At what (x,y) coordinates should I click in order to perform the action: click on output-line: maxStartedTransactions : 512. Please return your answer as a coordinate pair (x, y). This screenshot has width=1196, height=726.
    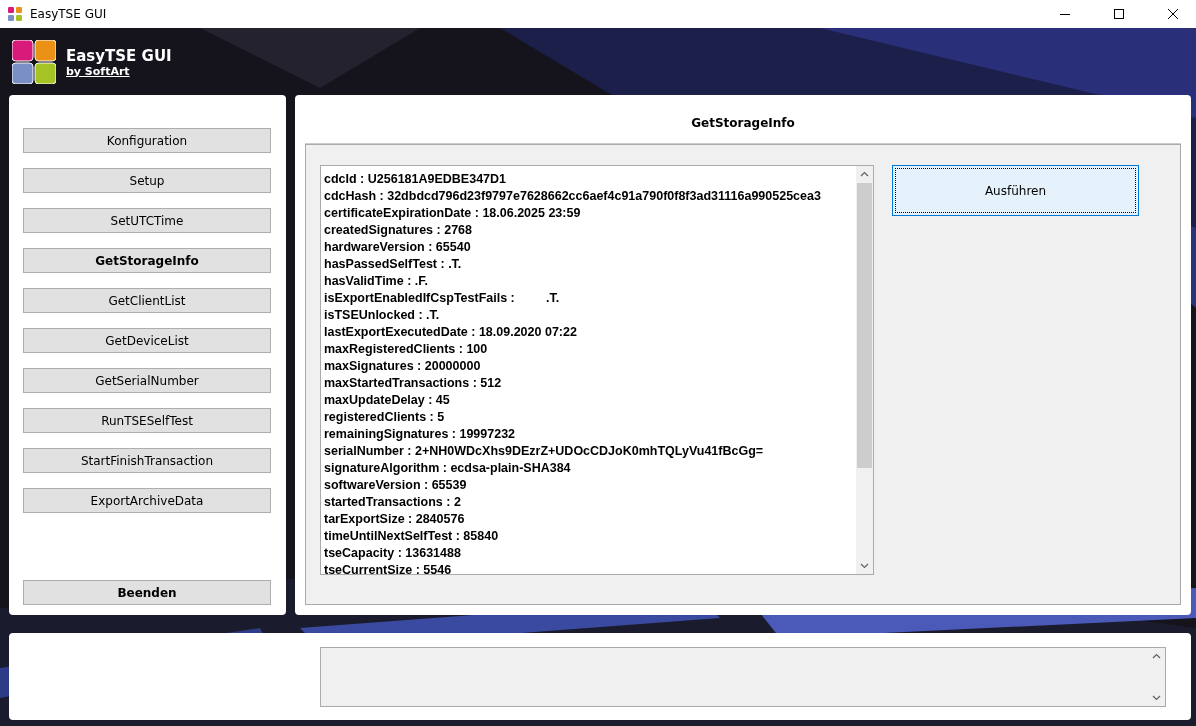
    Looking at the image, I should click on (413, 383).